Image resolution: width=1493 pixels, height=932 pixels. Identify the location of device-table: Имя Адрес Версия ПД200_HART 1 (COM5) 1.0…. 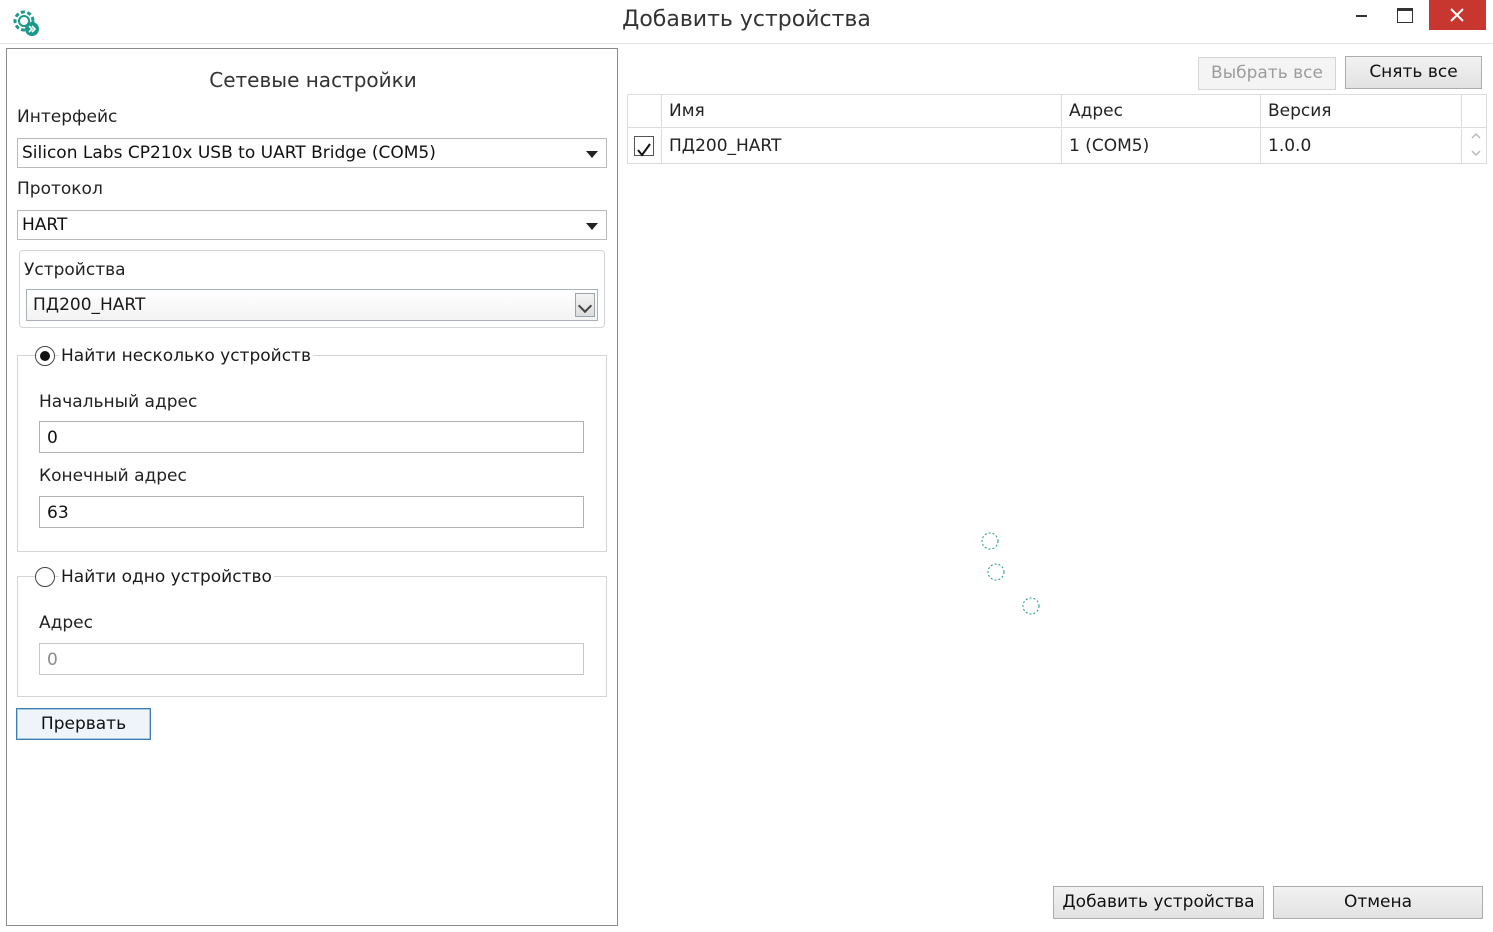
(1057, 129).